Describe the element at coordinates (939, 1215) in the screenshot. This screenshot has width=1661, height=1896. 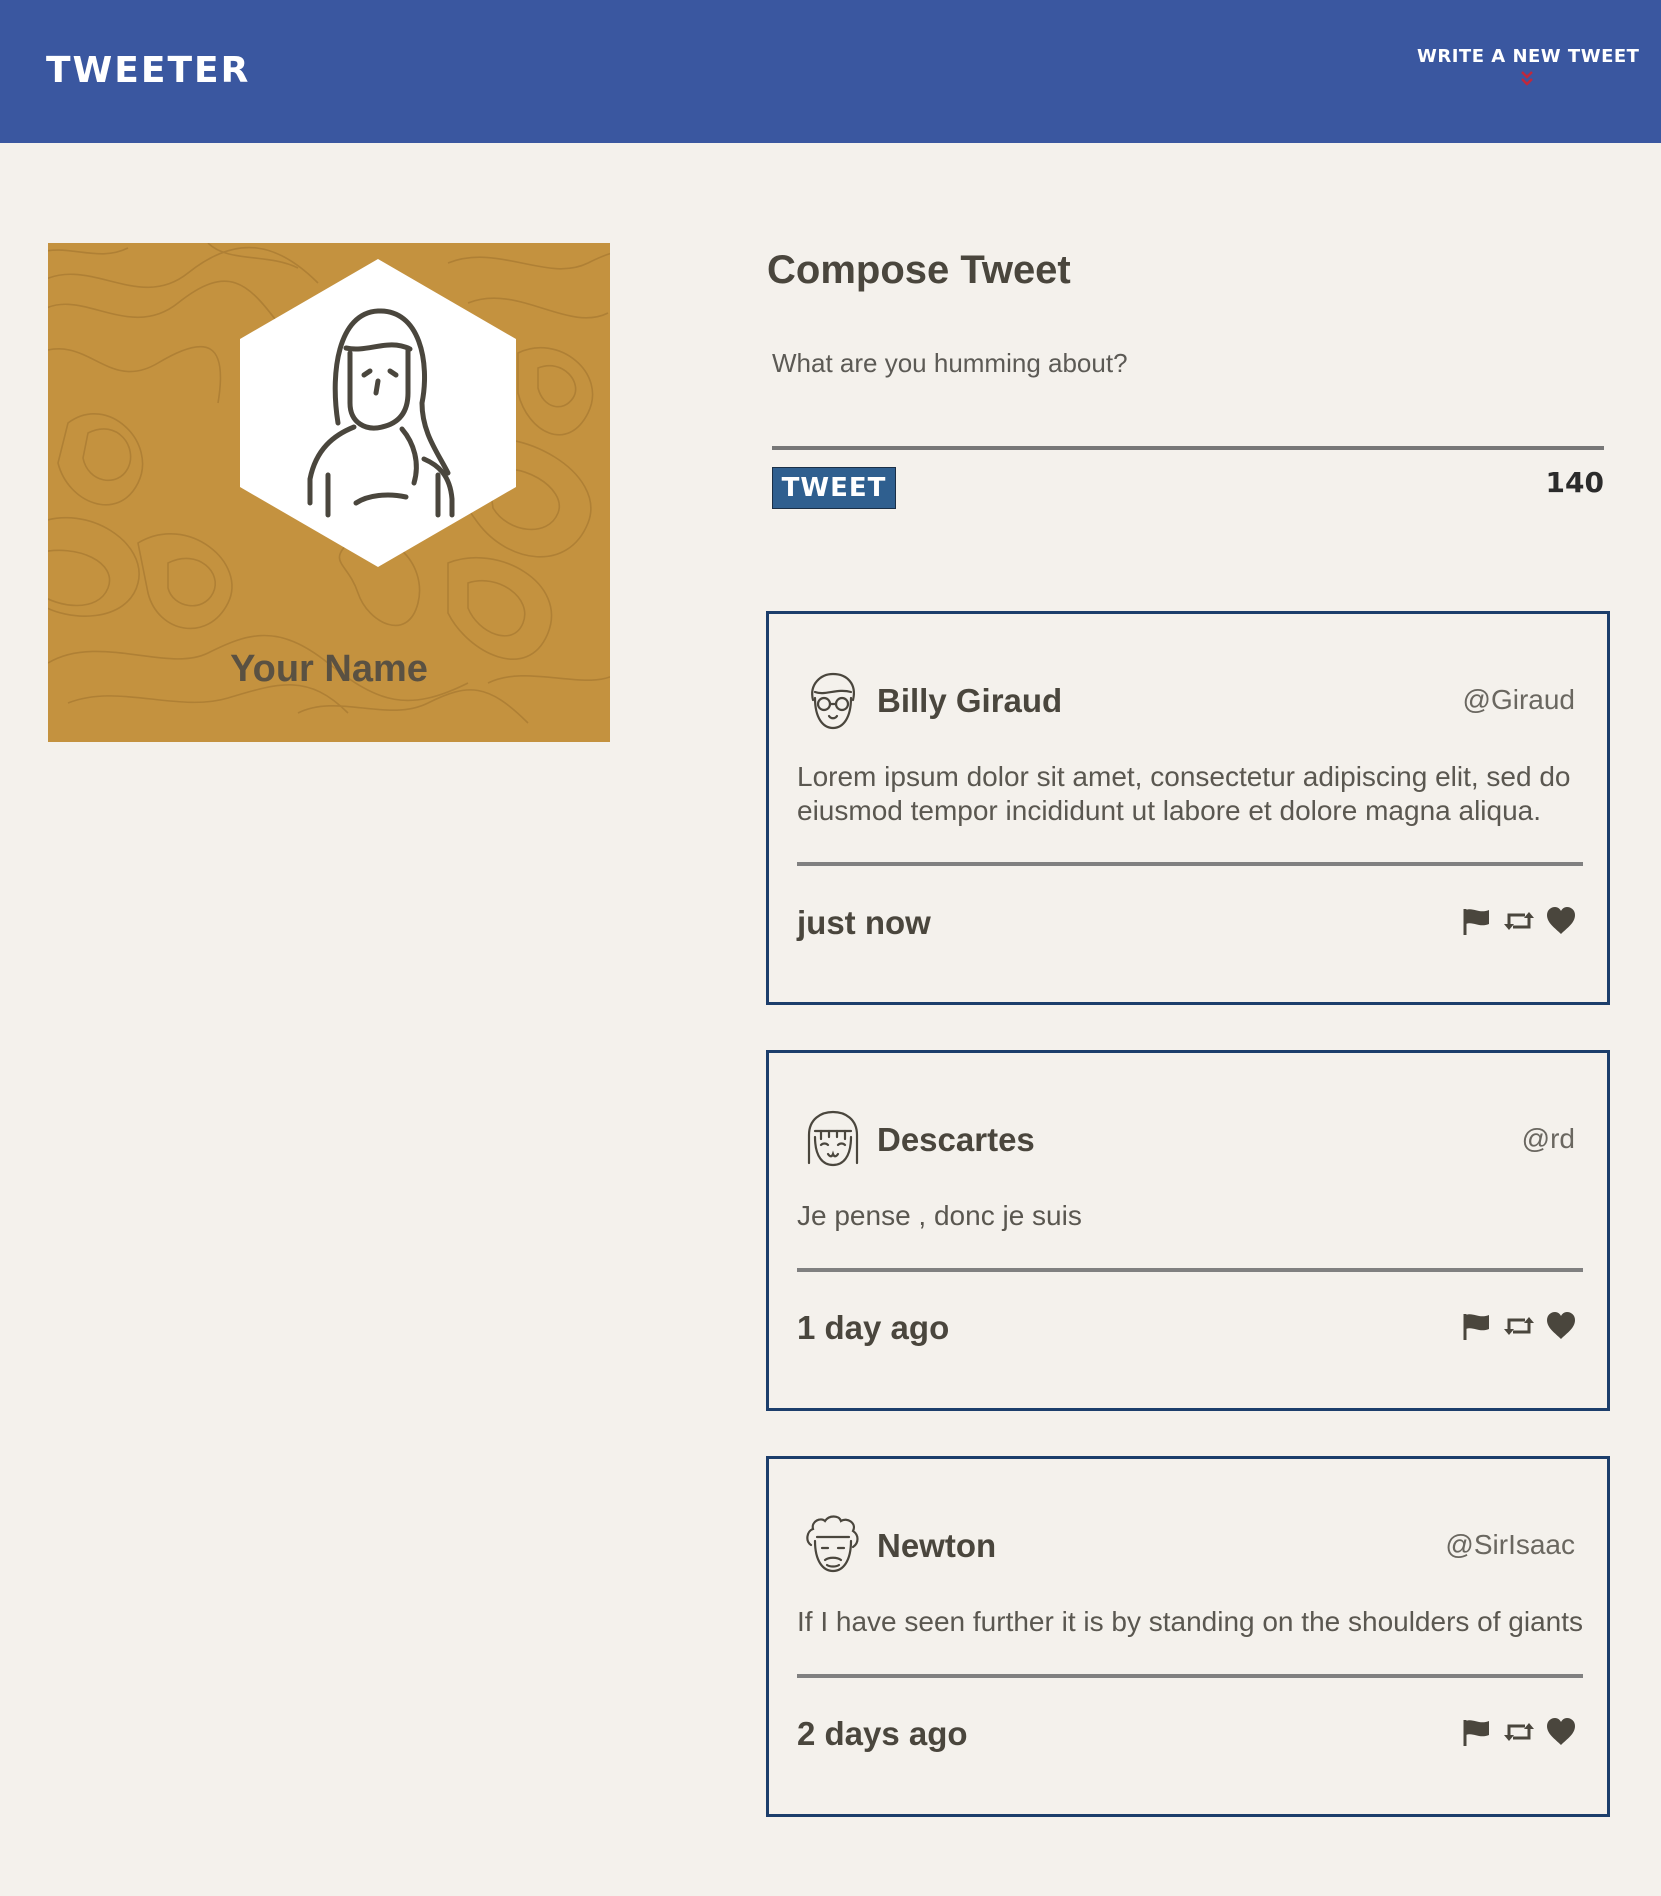
I see `tweet-body: Je pense , donc je suis` at that location.